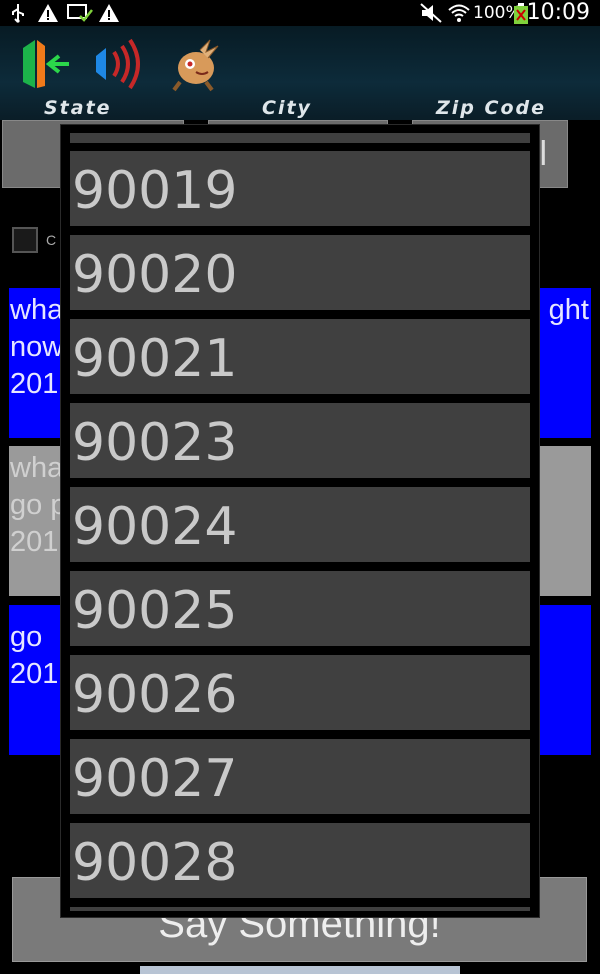  I want to click on list-item: 90025, so click(300, 608).